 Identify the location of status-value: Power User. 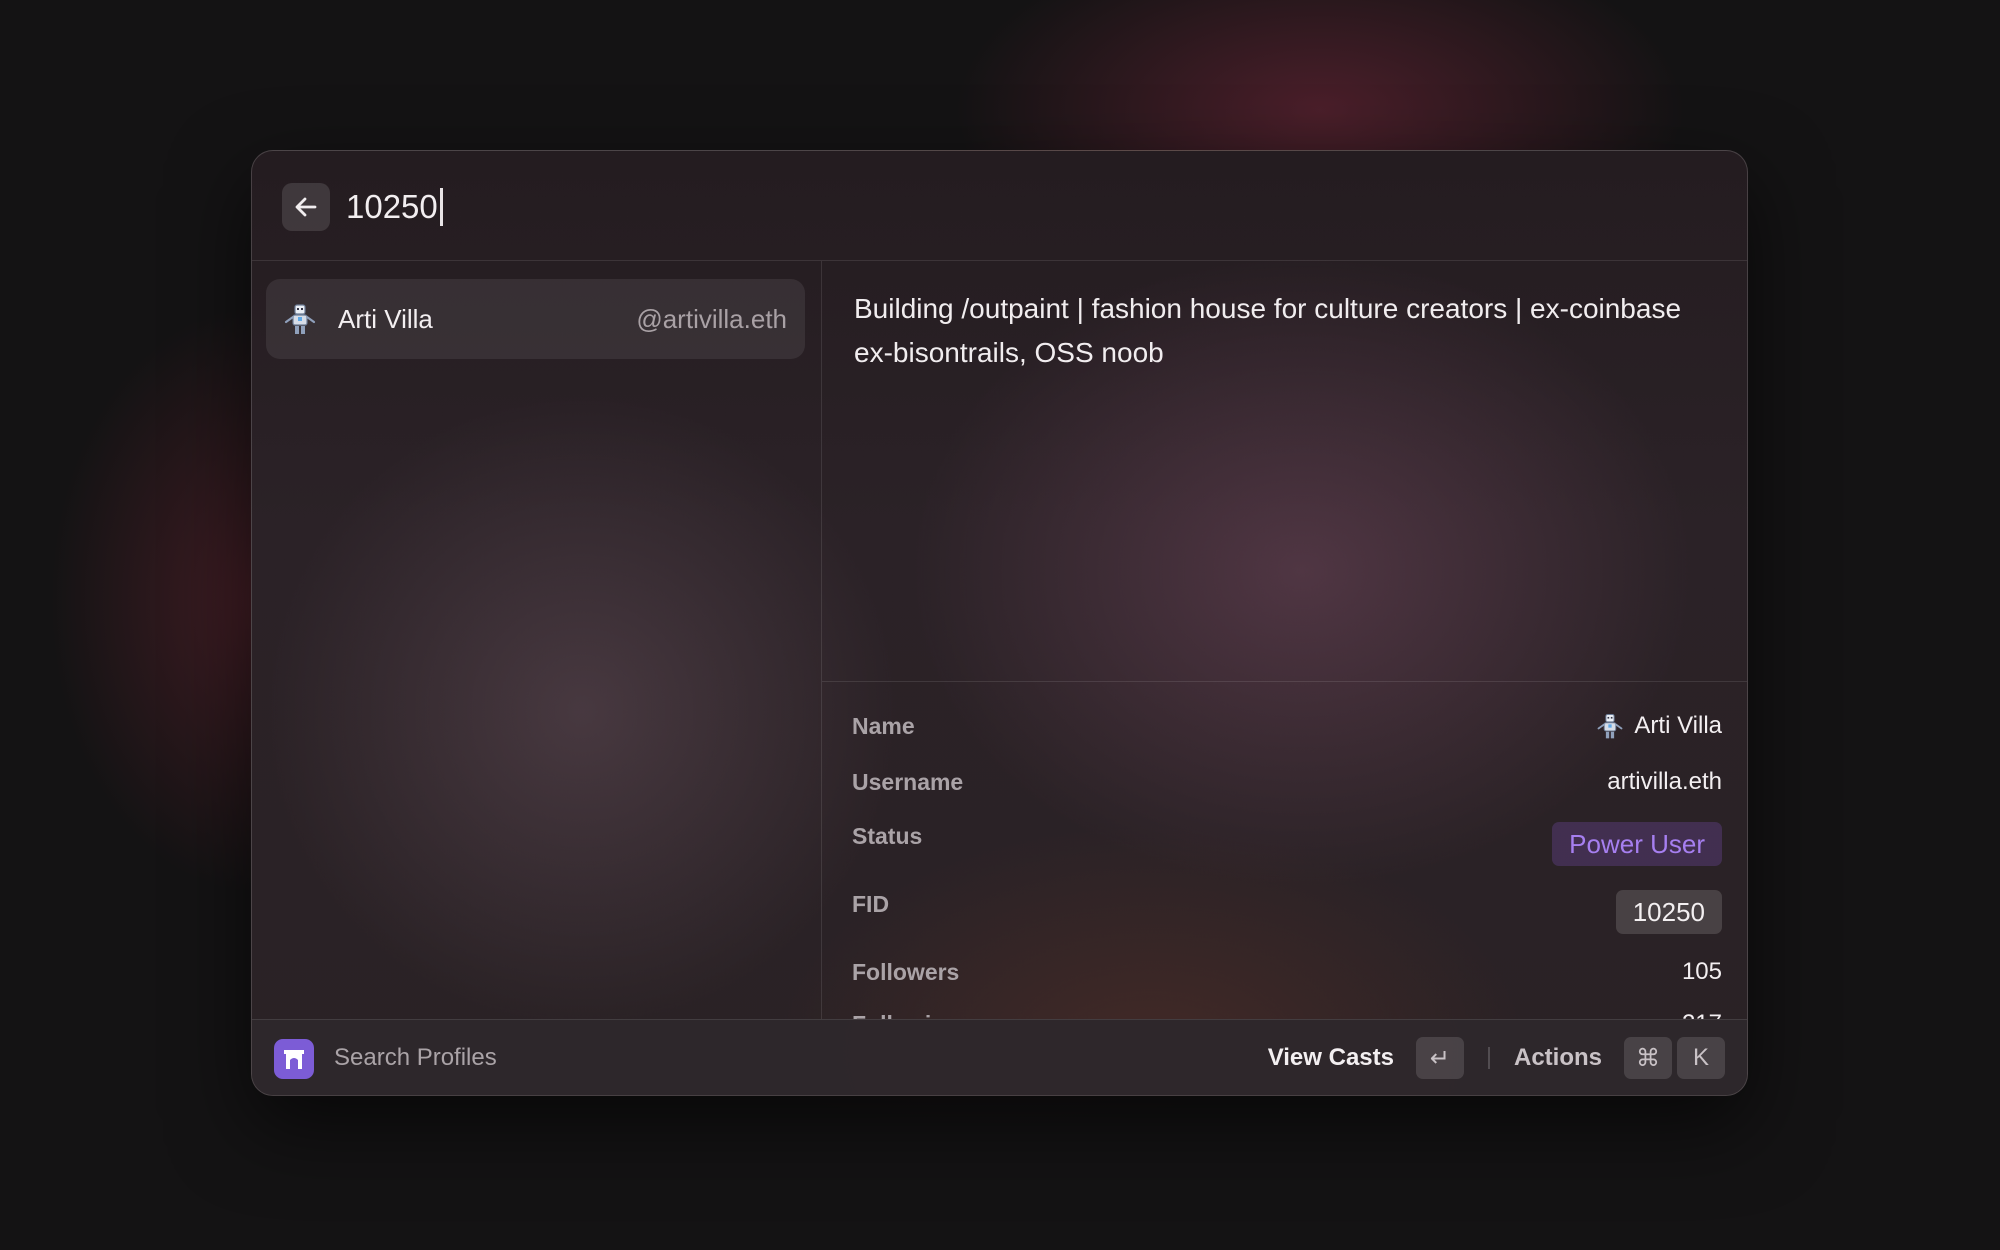
(1637, 844).